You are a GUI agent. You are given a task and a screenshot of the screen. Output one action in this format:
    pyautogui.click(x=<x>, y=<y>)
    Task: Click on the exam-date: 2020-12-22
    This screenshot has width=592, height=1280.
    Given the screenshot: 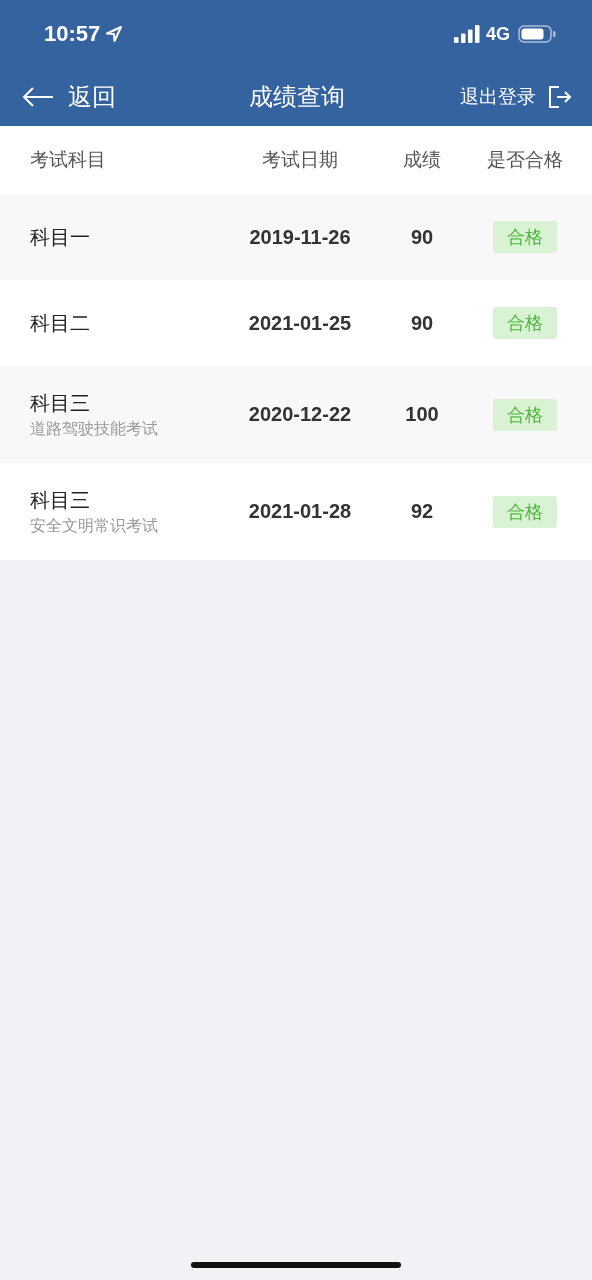 What is the action you would take?
    pyautogui.click(x=300, y=414)
    